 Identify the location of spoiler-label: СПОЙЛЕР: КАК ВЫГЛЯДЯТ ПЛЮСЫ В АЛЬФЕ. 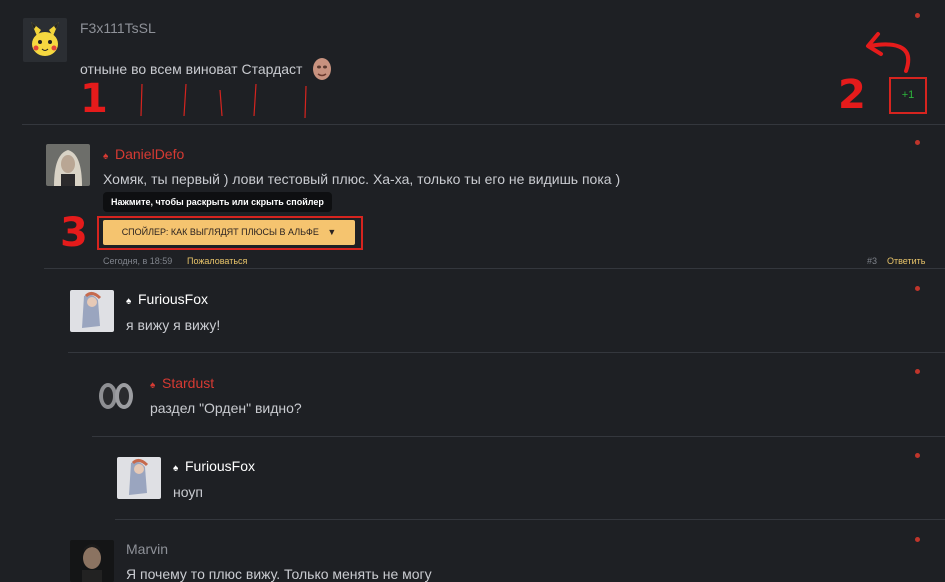
(220, 232).